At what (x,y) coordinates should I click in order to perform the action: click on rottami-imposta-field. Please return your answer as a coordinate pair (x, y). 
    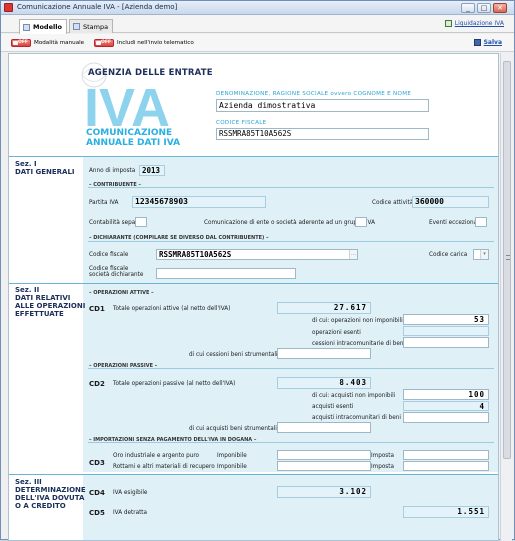
    Looking at the image, I should click on (446, 466).